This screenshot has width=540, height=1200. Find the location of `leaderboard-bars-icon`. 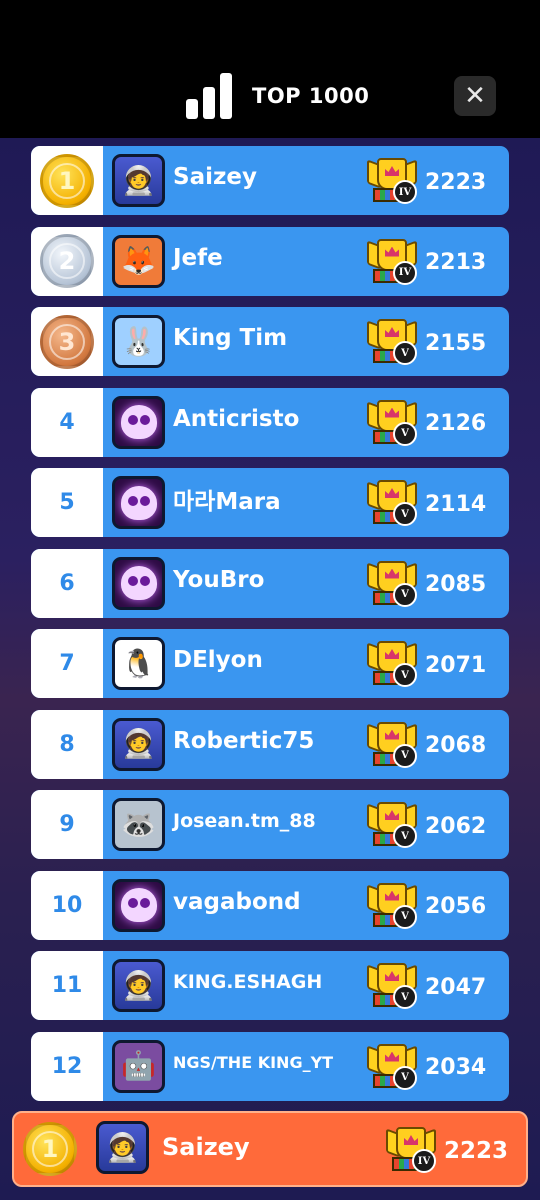

leaderboard-bars-icon is located at coordinates (209, 96).